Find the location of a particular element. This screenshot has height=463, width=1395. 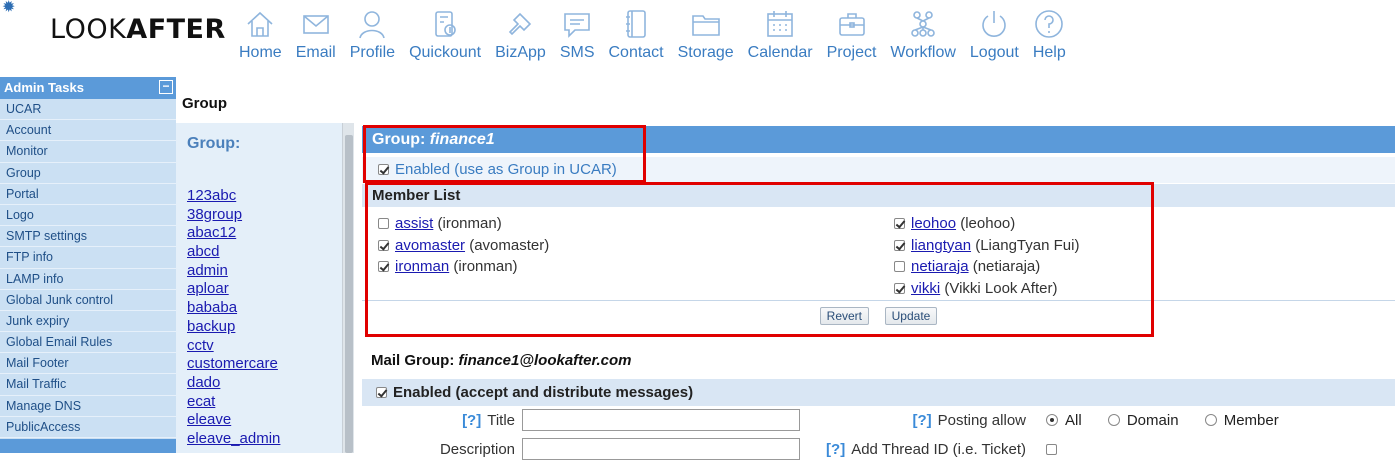

member-link: avomaster is located at coordinates (430, 245).